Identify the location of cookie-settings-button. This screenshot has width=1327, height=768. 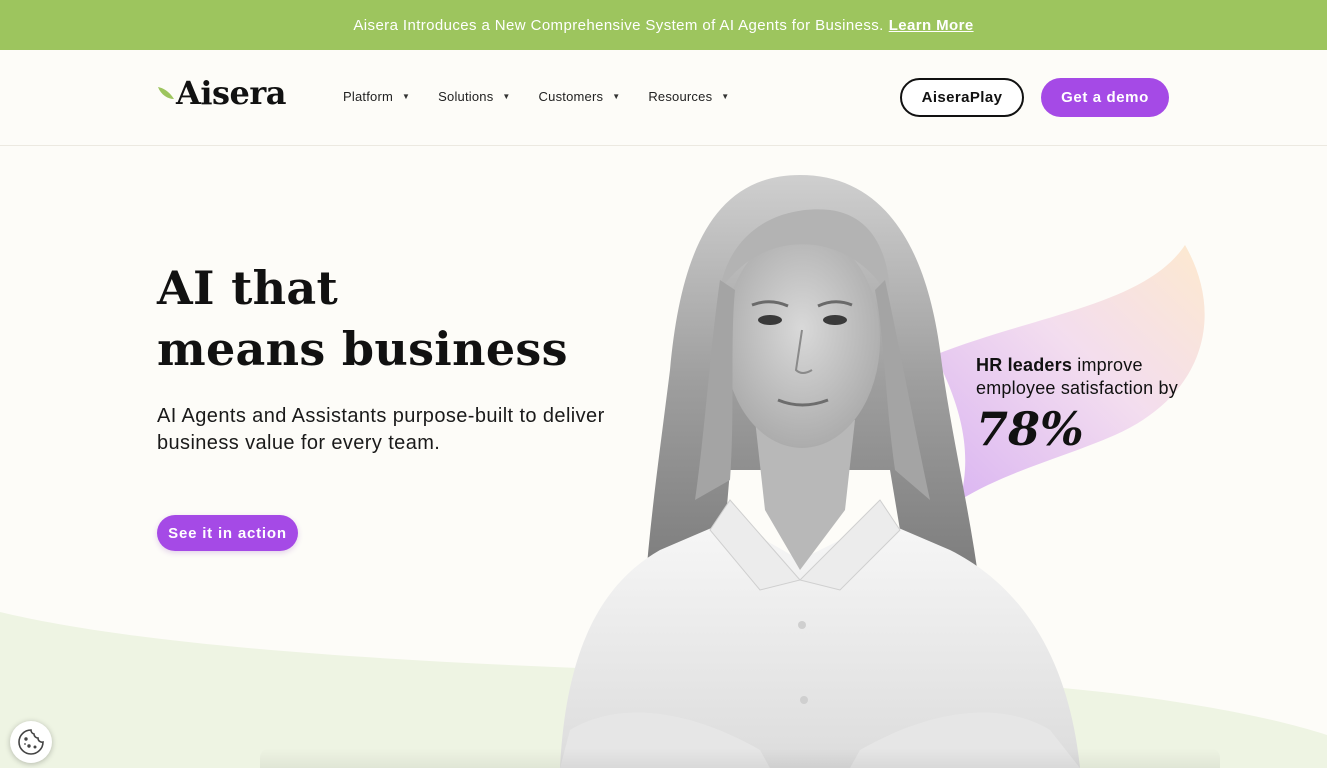
(31, 742).